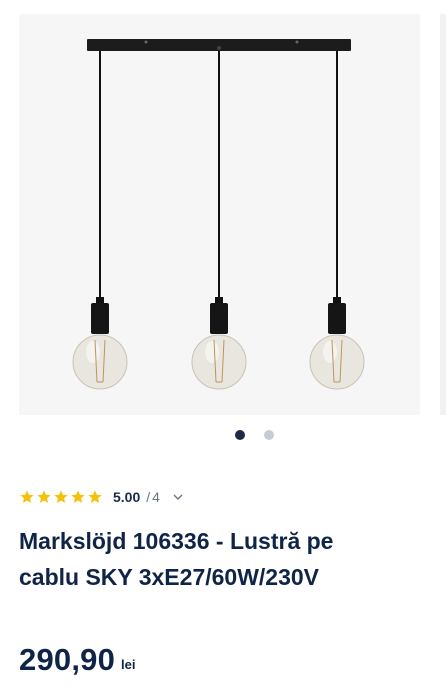  I want to click on price-currency: lei, so click(128, 664).